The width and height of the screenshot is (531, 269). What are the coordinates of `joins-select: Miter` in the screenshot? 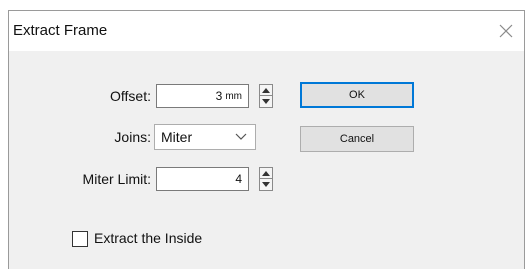 It's located at (205, 137).